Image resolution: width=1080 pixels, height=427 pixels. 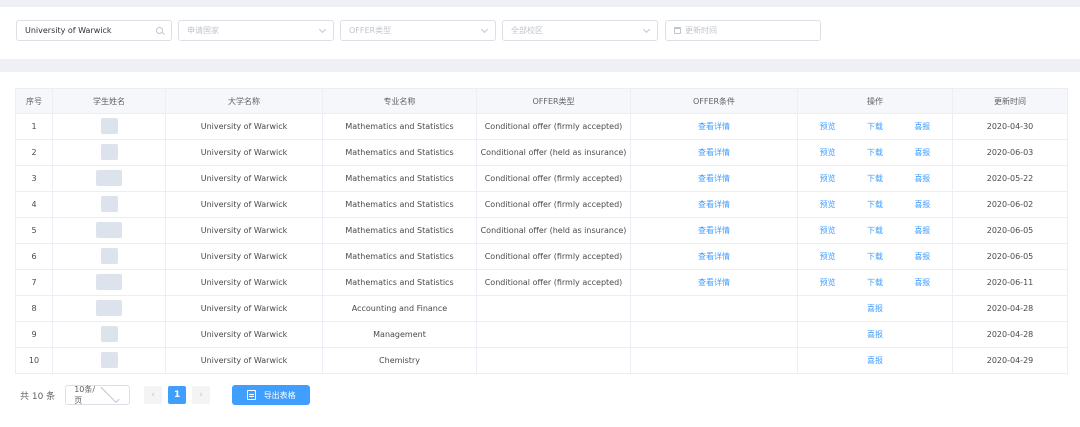 What do you see at coordinates (527, 30) in the screenshot?
I see `campus-select-placeholder: 全部校区` at bounding box center [527, 30].